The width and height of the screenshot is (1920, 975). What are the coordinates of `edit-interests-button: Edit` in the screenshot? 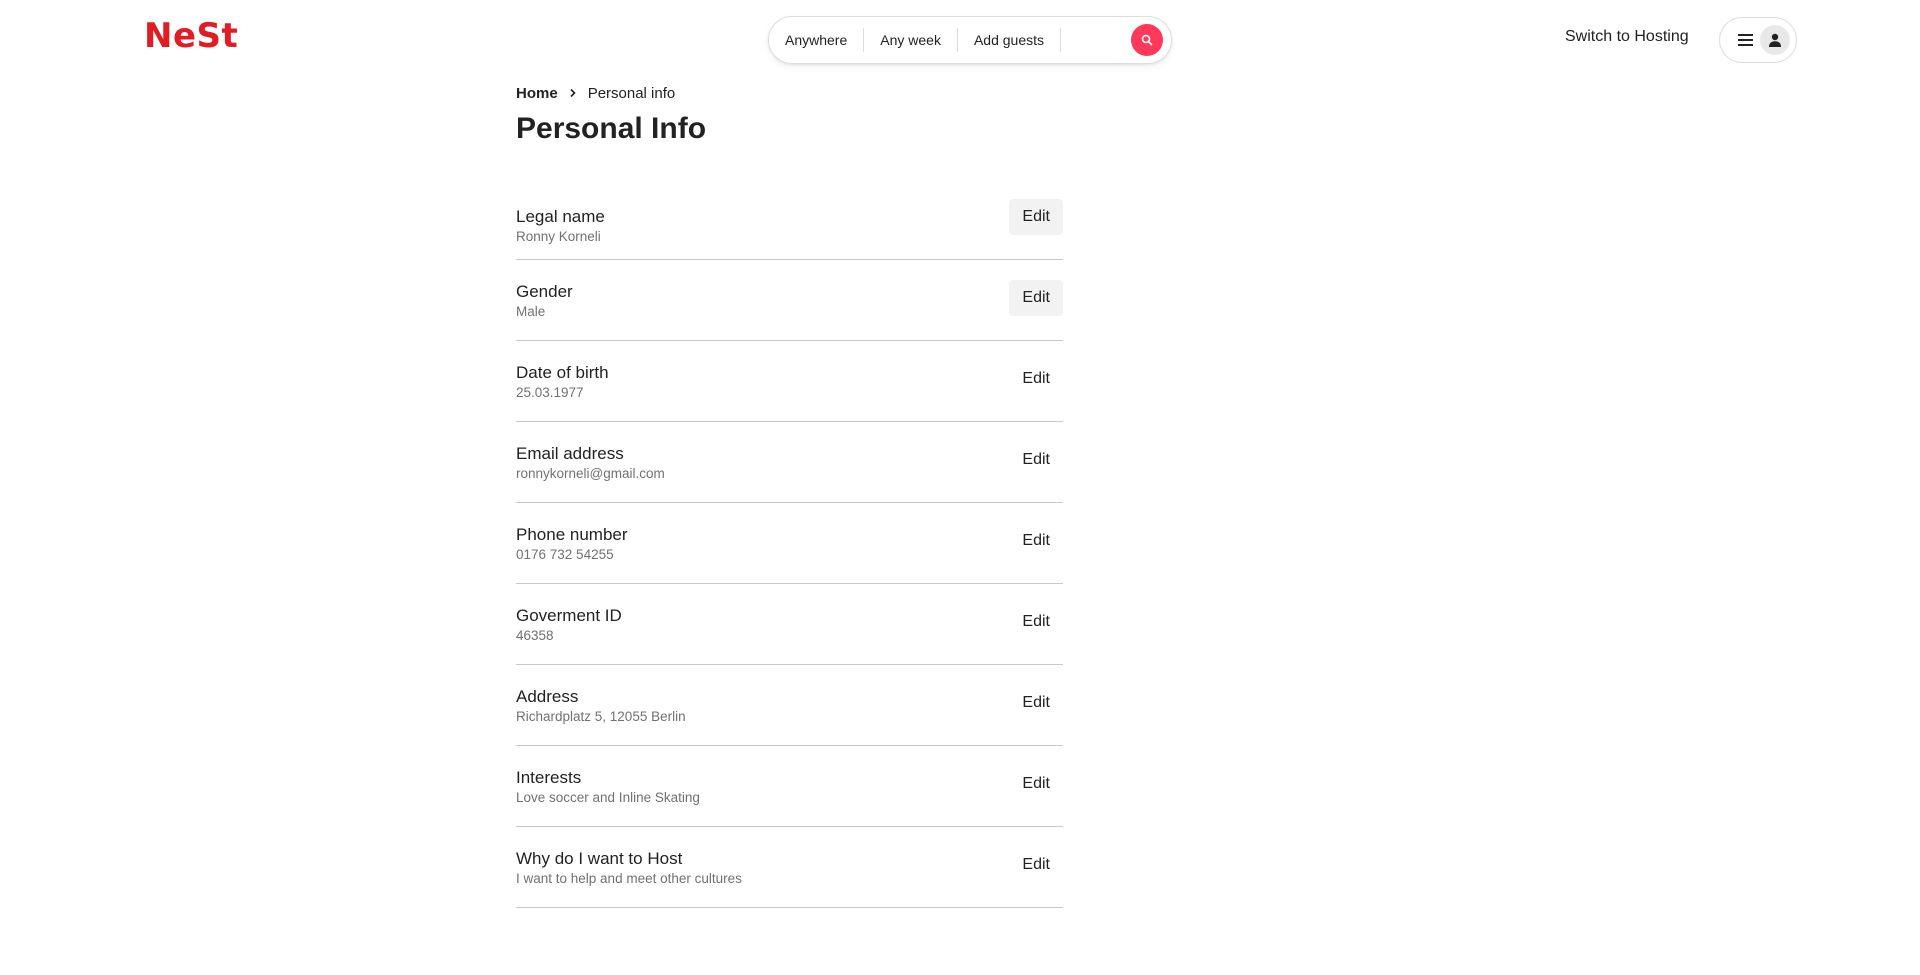 It's located at (1036, 784).